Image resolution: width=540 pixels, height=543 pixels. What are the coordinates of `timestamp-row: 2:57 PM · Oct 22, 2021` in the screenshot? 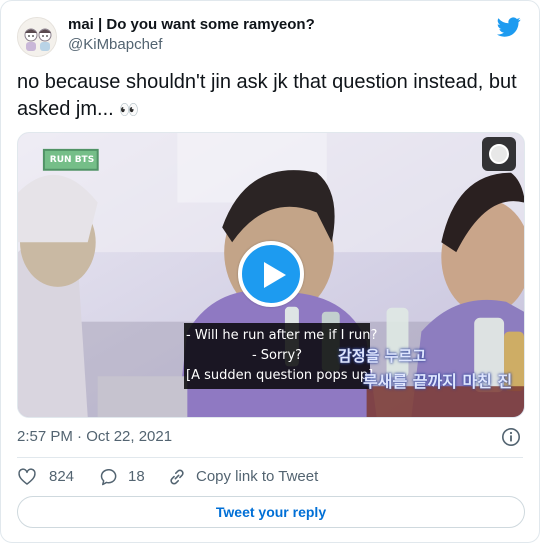 It's located at (270, 437).